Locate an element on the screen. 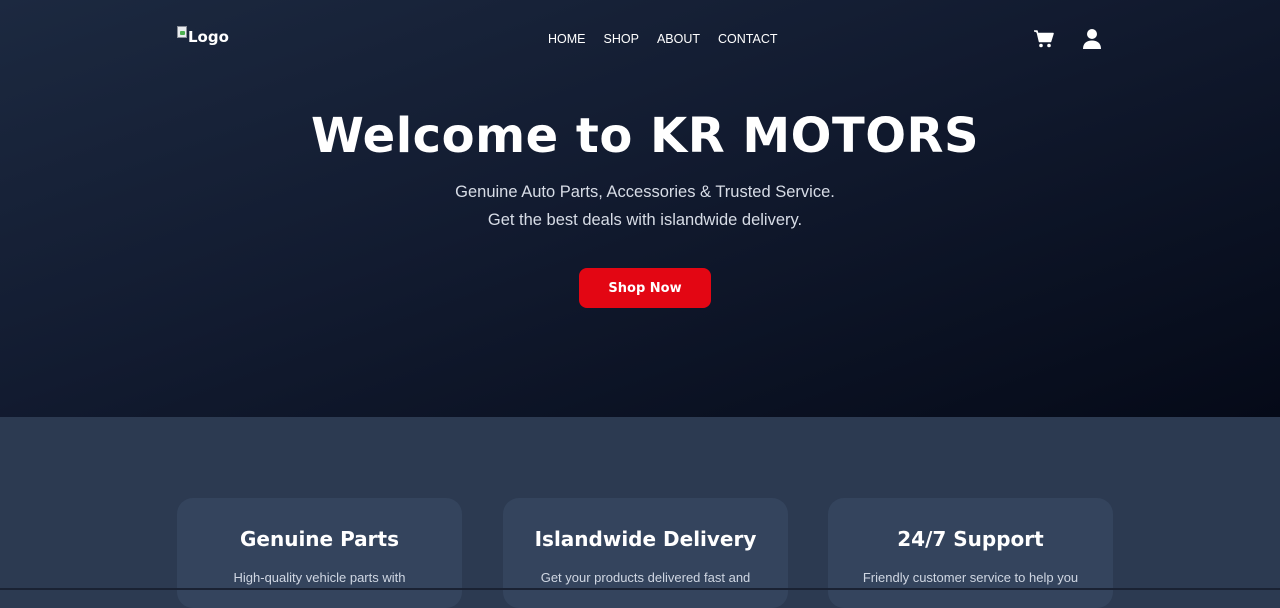 This screenshot has height=608, width=1280. main-menu: HOME SHOP ABOUT CONTACT is located at coordinates (672, 39).